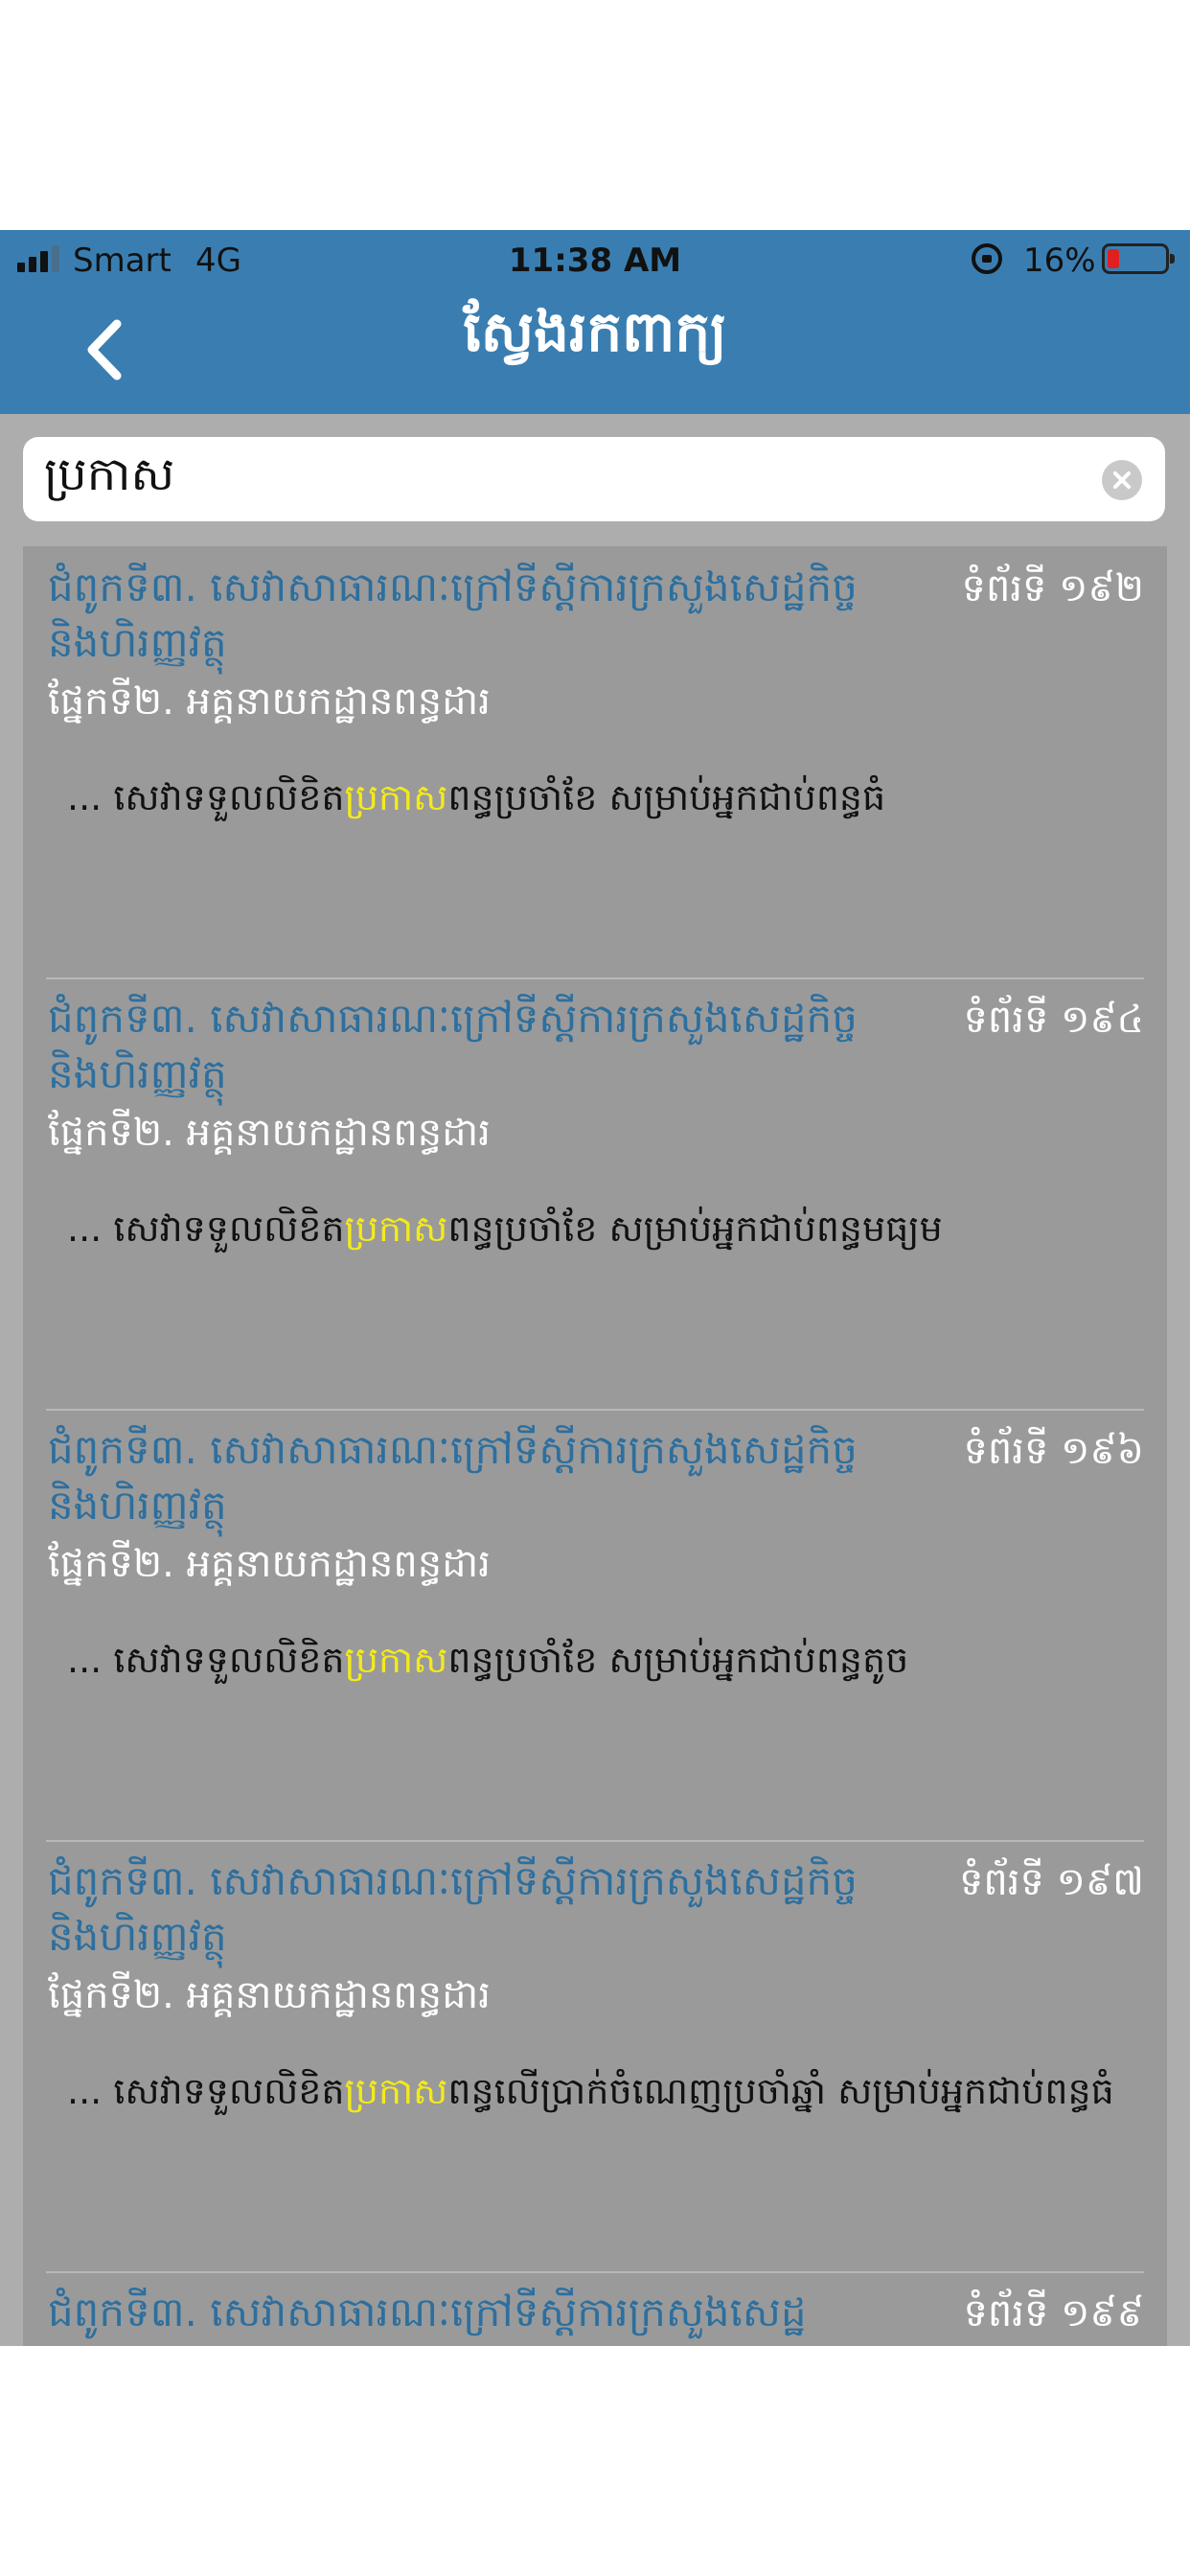 The image size is (1190, 2576). Describe the element at coordinates (1122, 480) in the screenshot. I see `clear-icon` at that location.